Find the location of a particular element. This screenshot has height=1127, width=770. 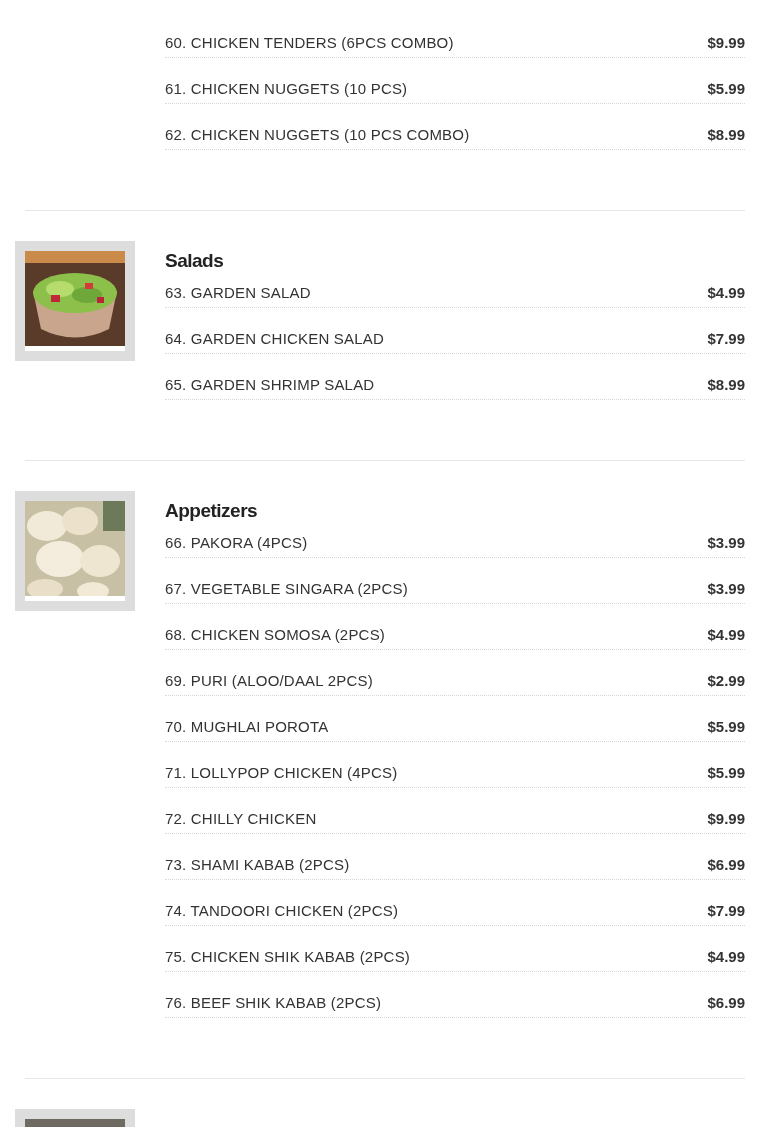

menu-item-name: 73. SHAMI KABAB (2PCS) is located at coordinates (257, 865).